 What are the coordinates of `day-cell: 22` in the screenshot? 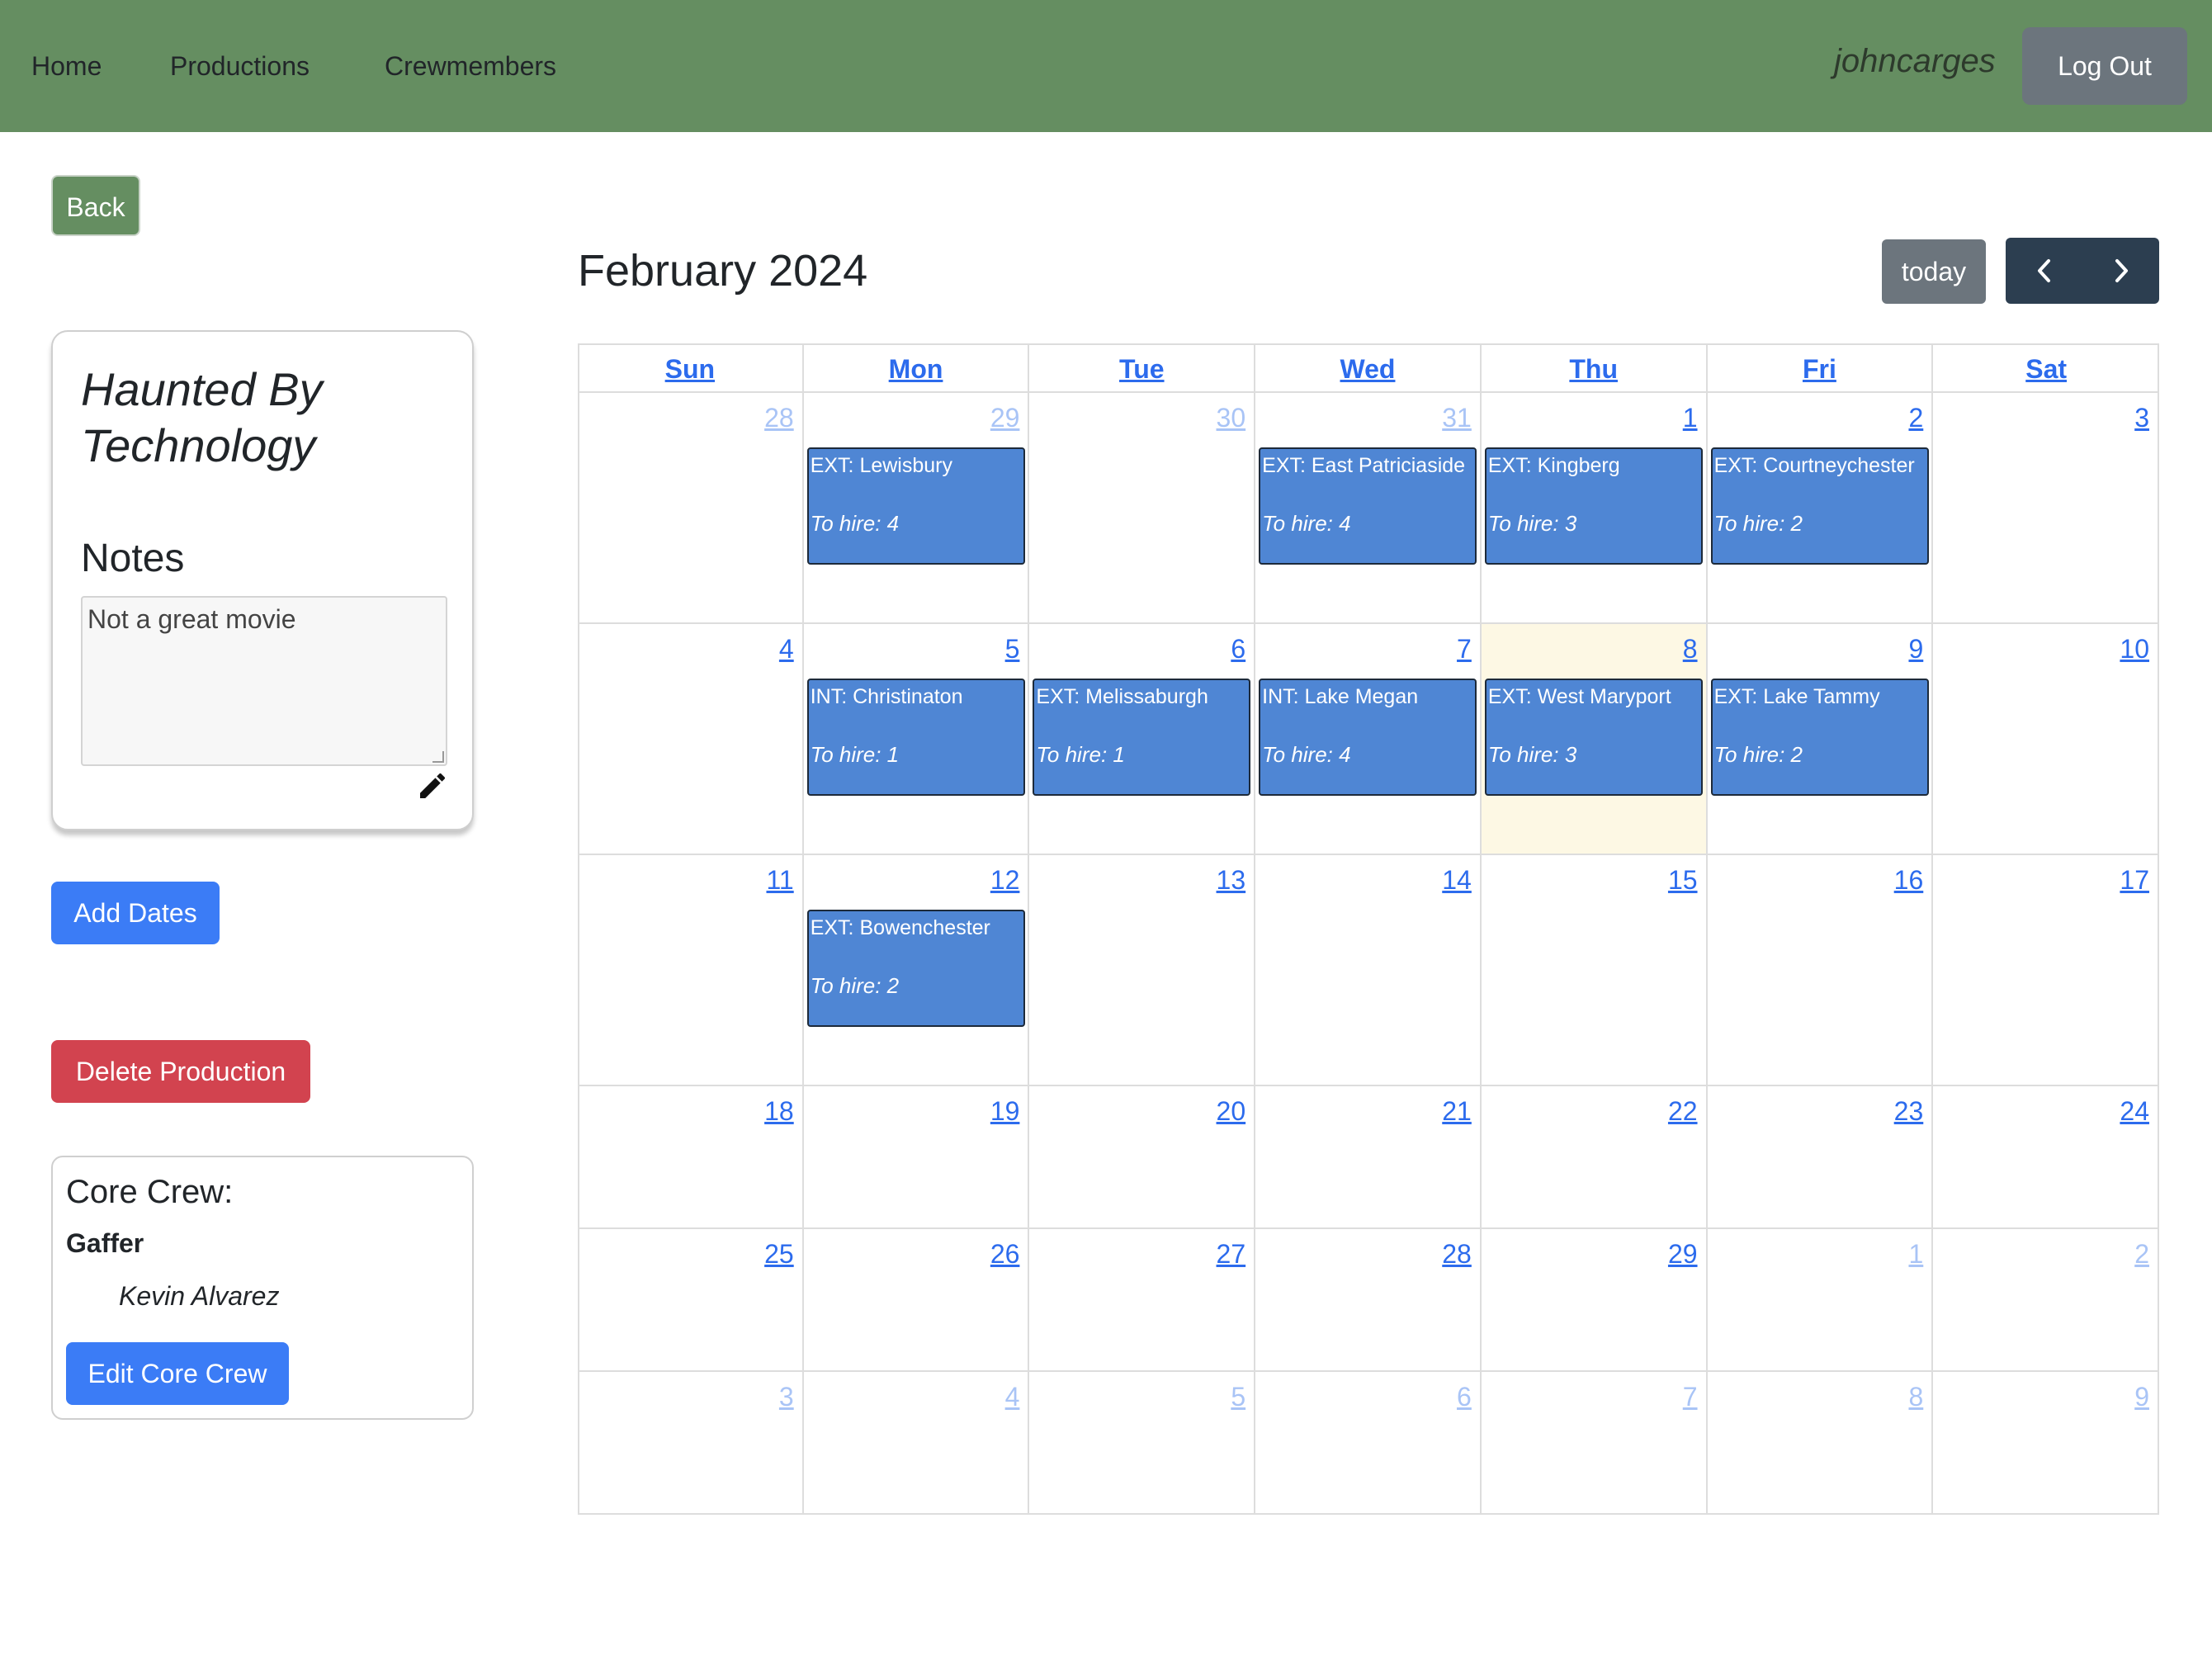 It's located at (1594, 1157).